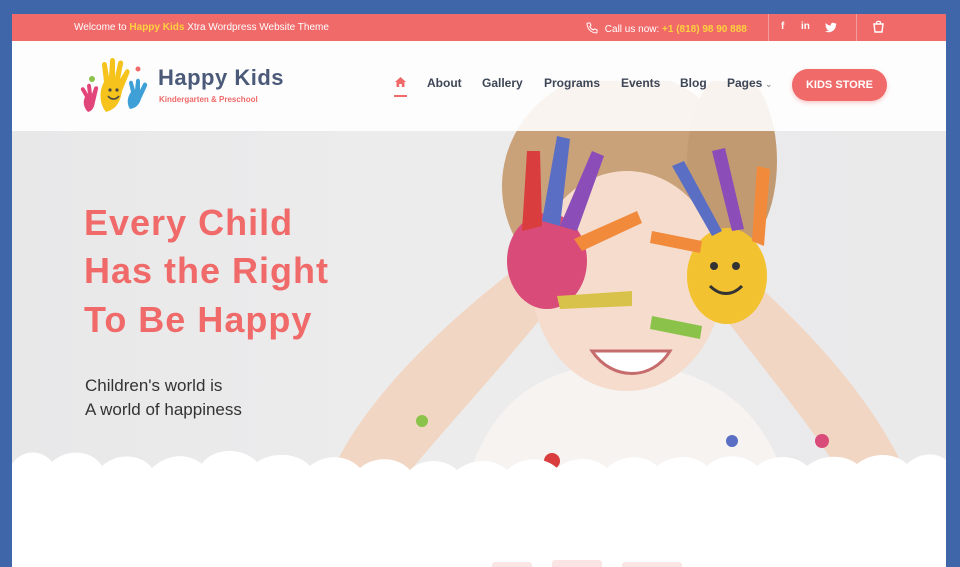 Image resolution: width=960 pixels, height=567 pixels. Describe the element at coordinates (221, 78) in the screenshot. I see `logo-title: Happy Kids` at that location.